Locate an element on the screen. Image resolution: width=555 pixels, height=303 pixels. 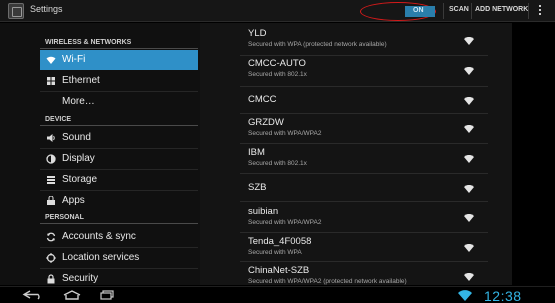
apps-icon is located at coordinates (51, 200).